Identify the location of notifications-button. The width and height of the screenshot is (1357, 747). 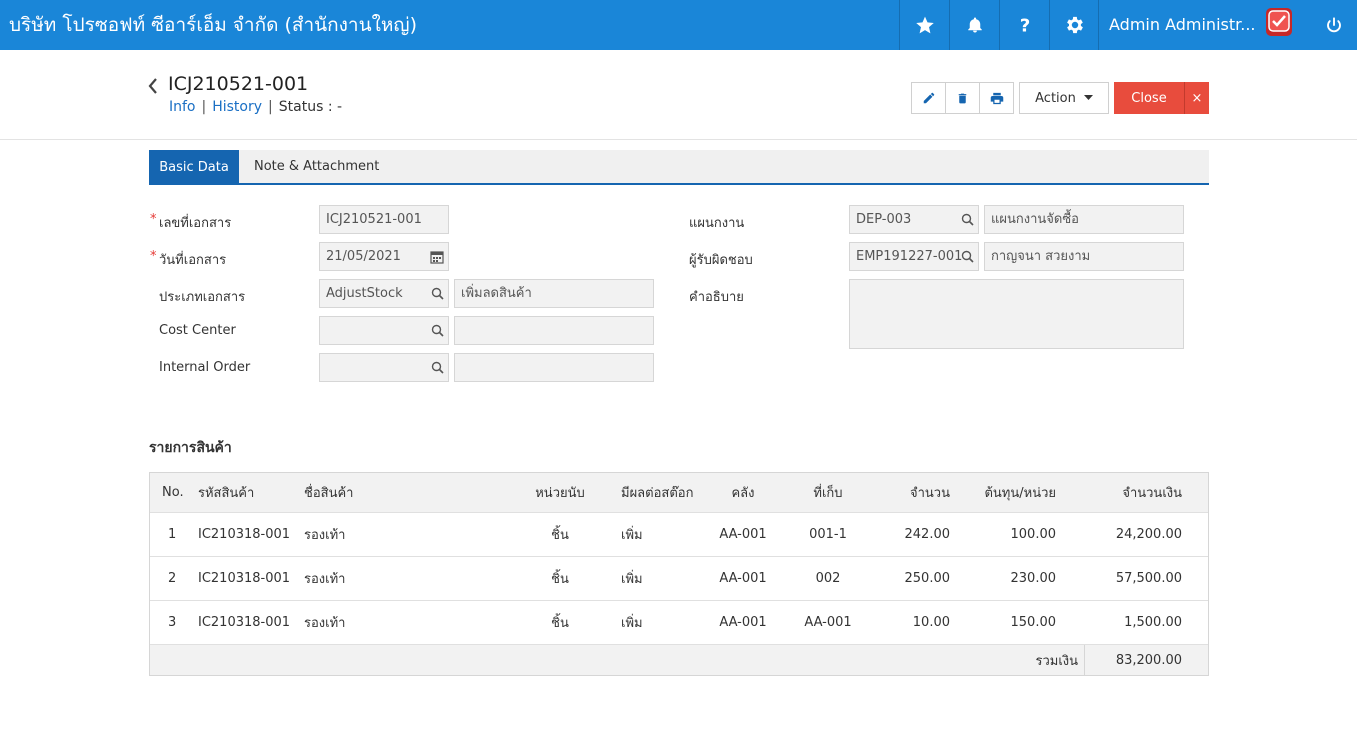
(974, 25).